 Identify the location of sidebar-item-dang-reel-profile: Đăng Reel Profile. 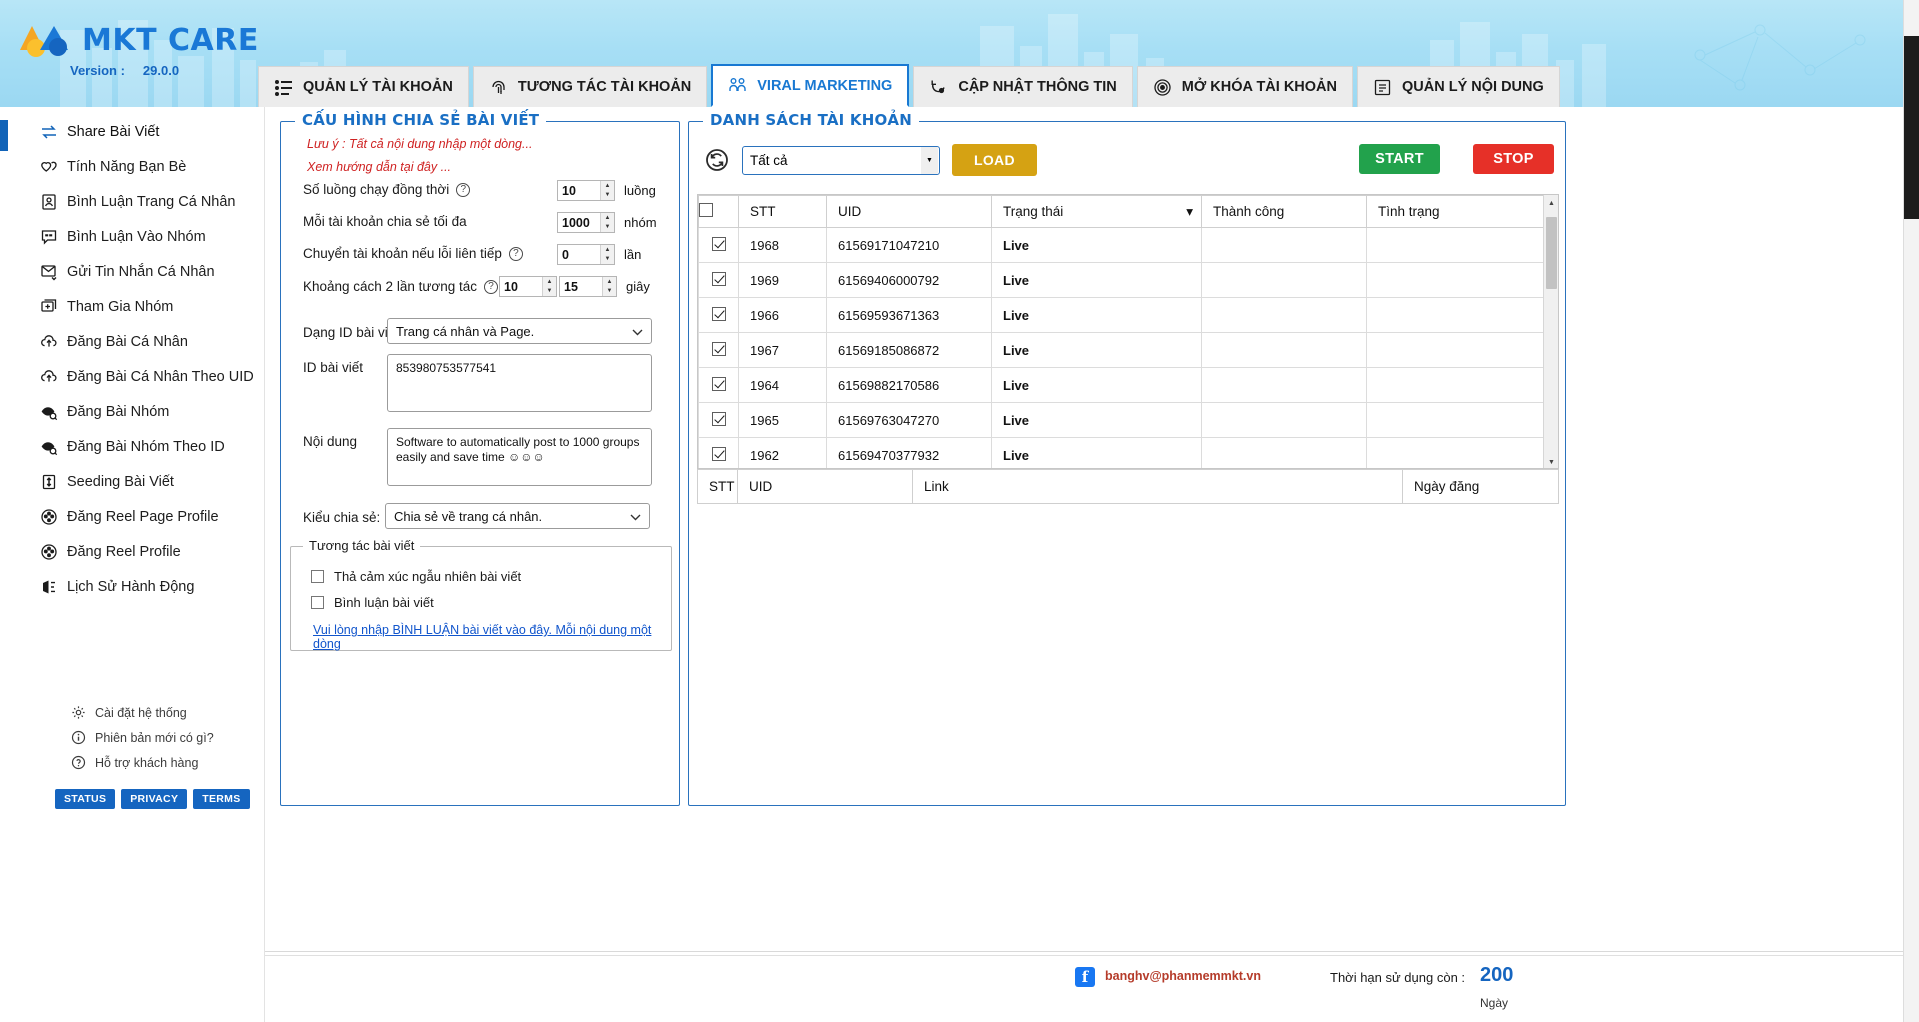
(132, 552).